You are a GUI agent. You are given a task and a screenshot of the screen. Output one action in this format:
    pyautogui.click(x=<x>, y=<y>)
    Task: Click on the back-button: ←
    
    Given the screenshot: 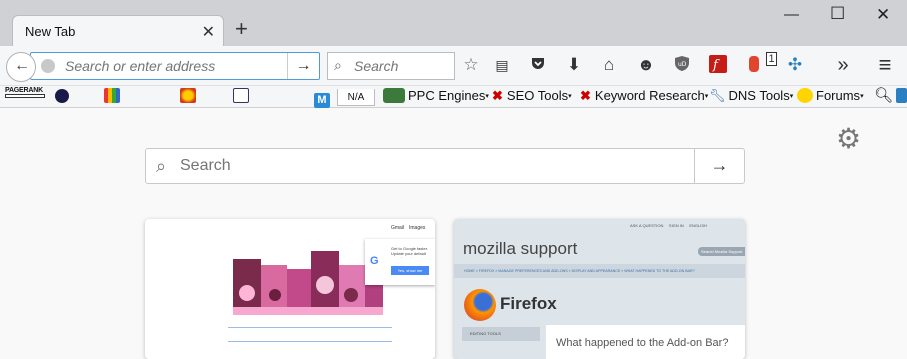 What is the action you would take?
    pyautogui.click(x=21, y=67)
    